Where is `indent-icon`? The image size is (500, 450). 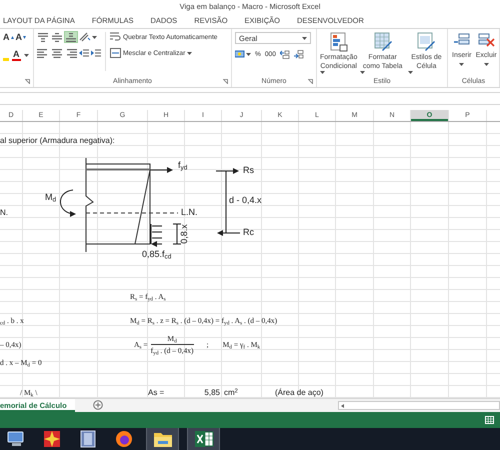 indent-icon is located at coordinates (96, 53).